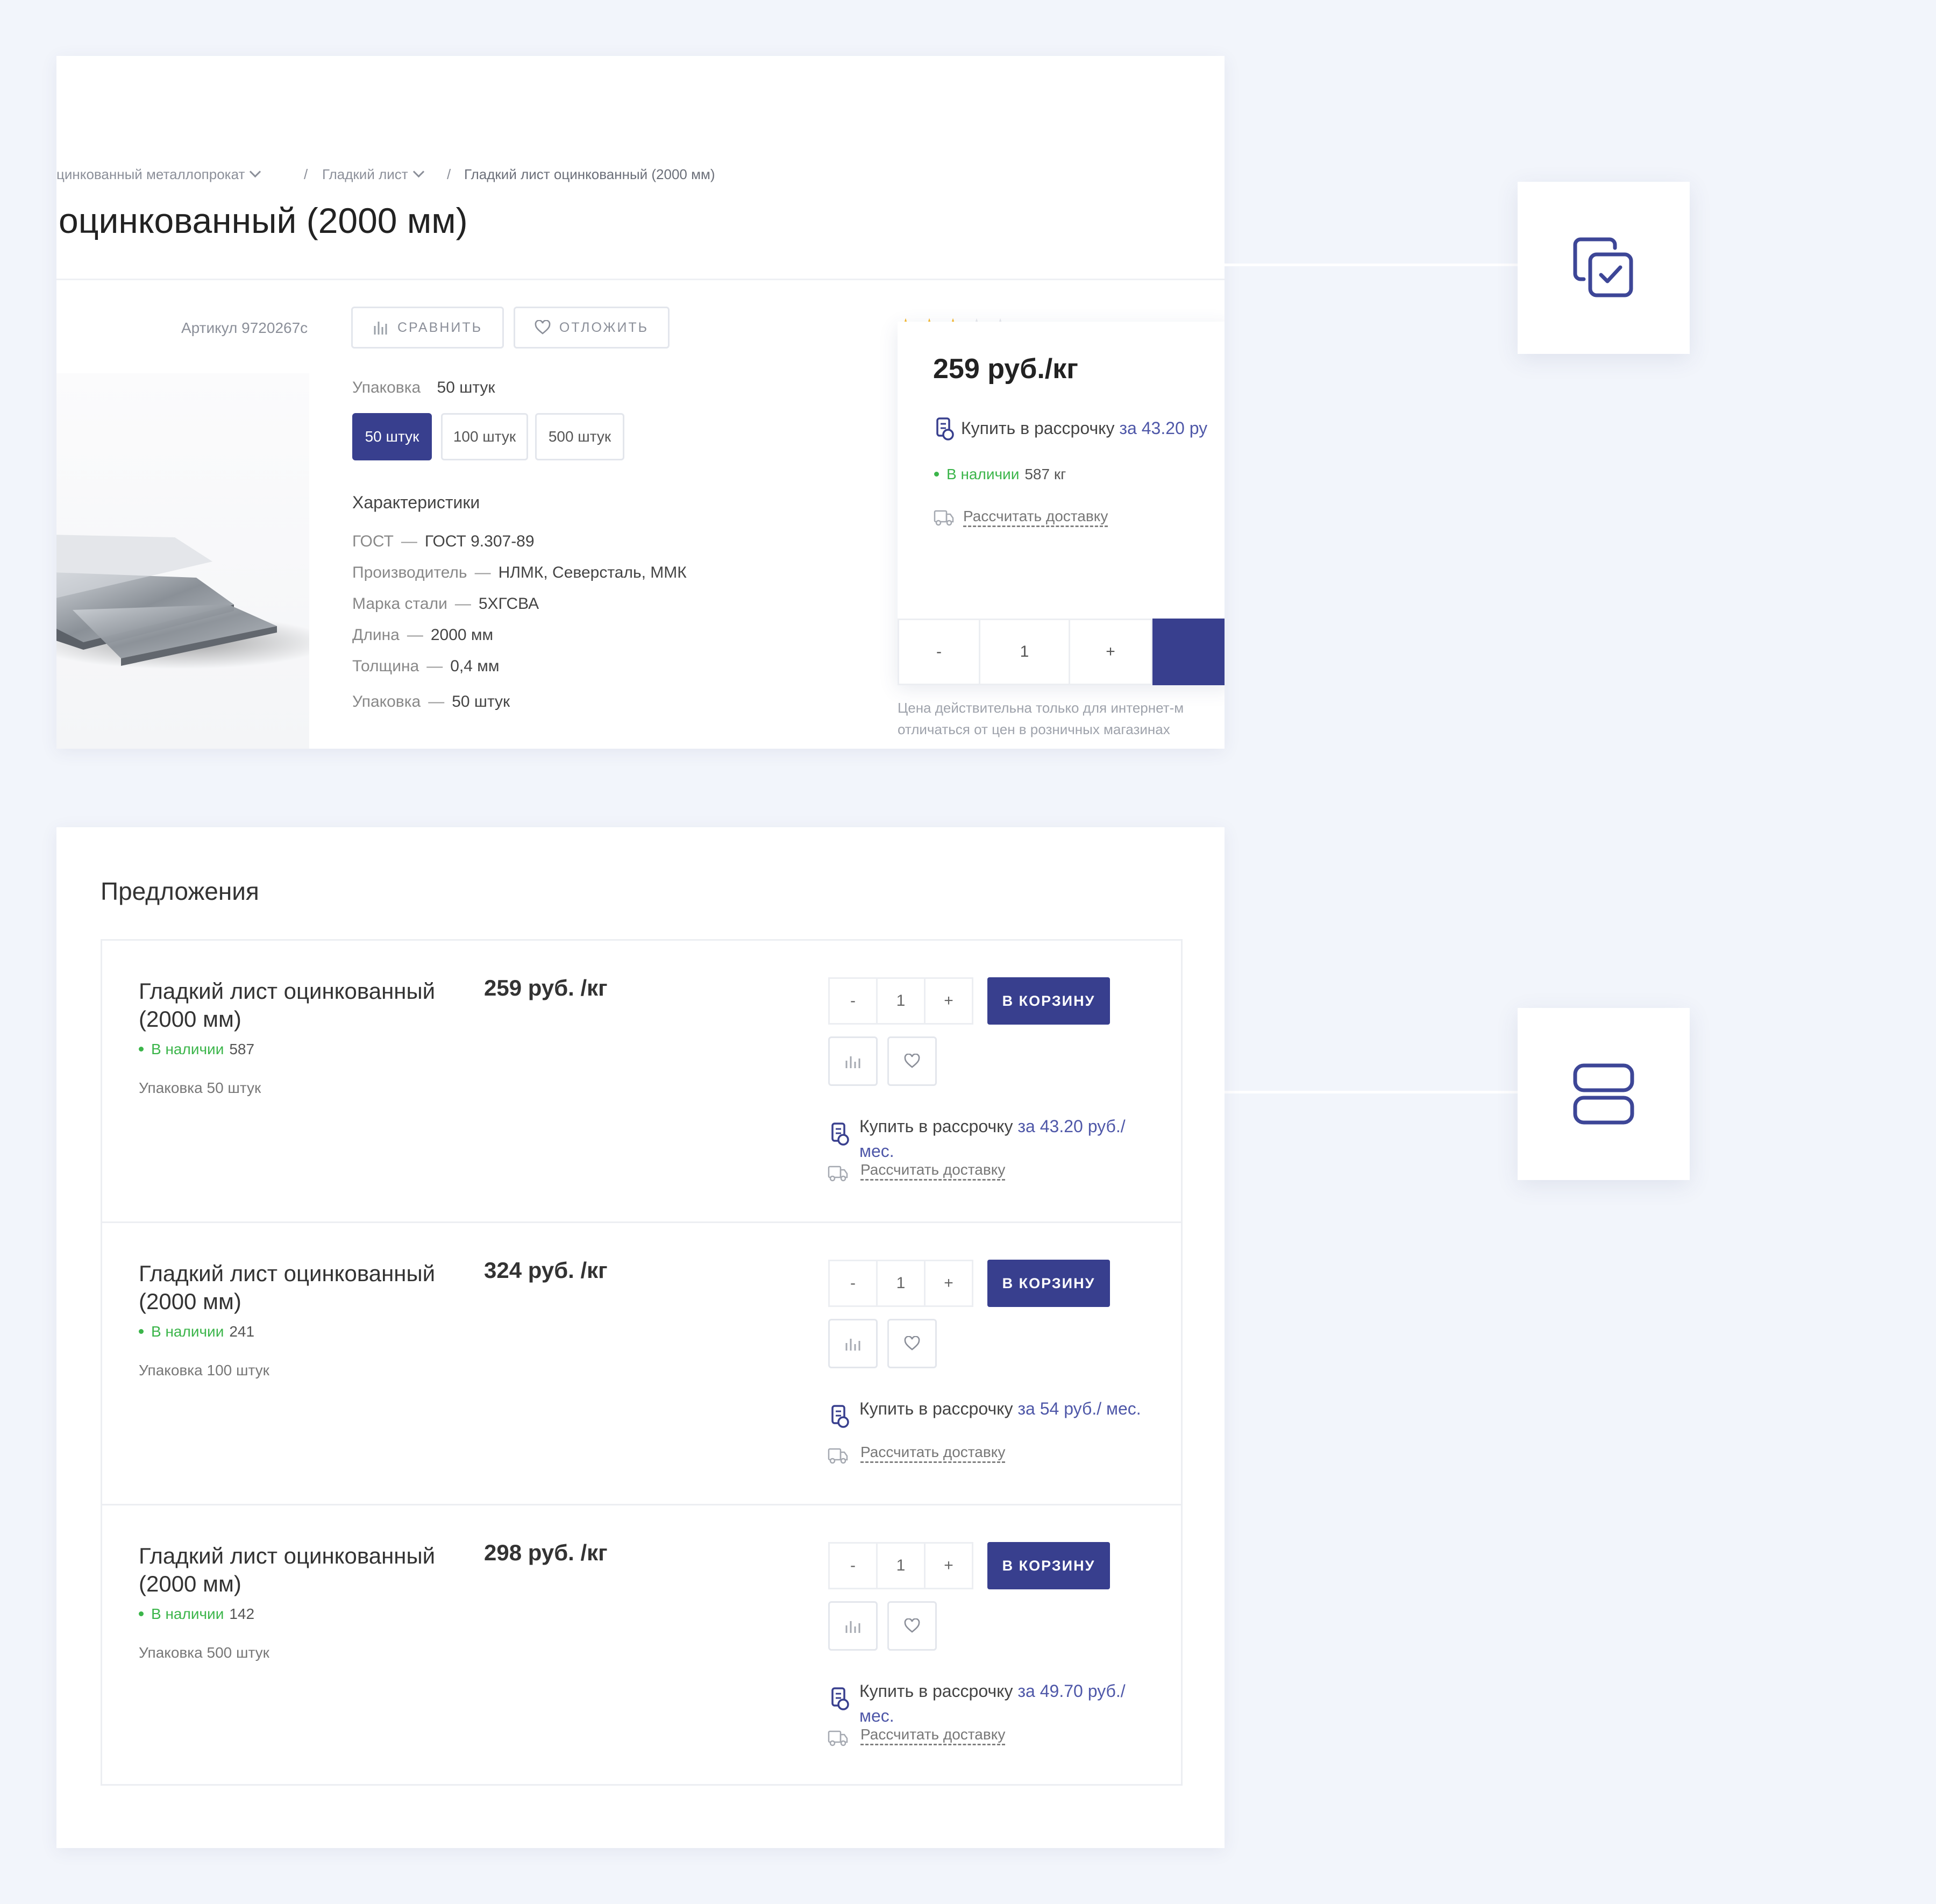 This screenshot has height=1904, width=1936. Describe the element at coordinates (443, 541) in the screenshot. I see `spec-row: ГОСТ — ГОСТ 9.307-89` at that location.